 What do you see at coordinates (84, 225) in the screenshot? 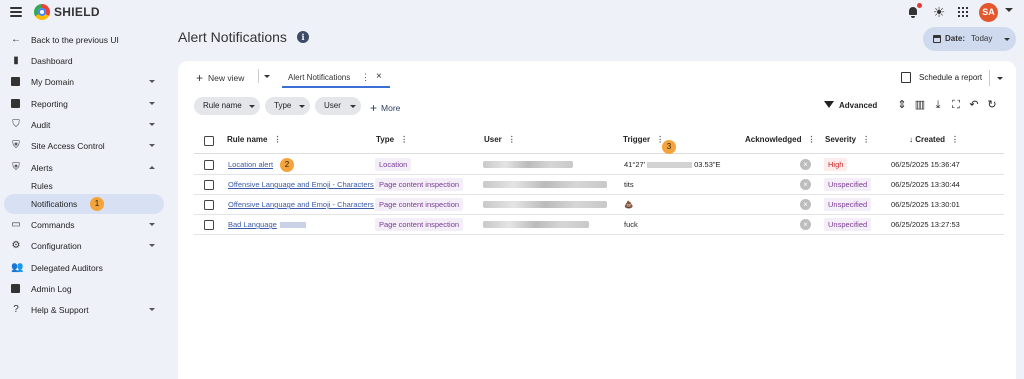
I see `sidebar-item-commands: ▭ Commands` at bounding box center [84, 225].